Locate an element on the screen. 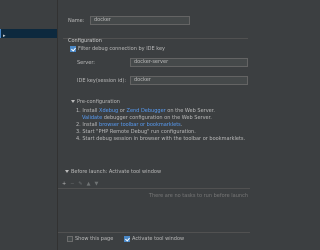  expand-arrow-icon: ▸ is located at coordinates (4, 36).